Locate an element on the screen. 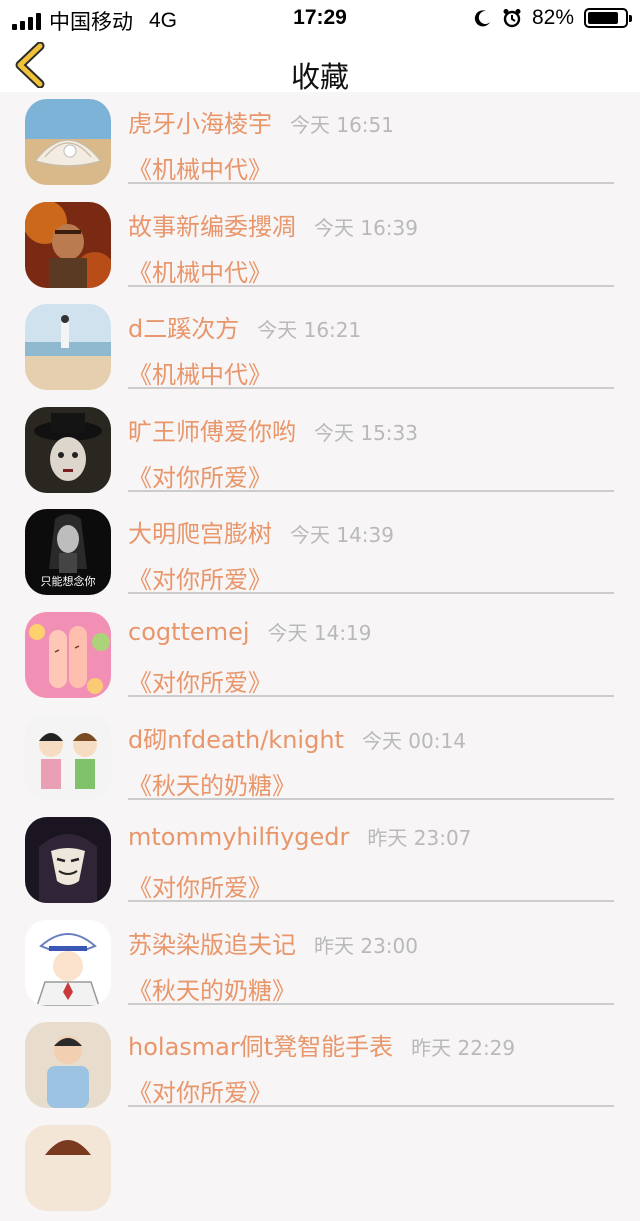  item-name: cogttemej 今天 14:19 is located at coordinates (250, 631).